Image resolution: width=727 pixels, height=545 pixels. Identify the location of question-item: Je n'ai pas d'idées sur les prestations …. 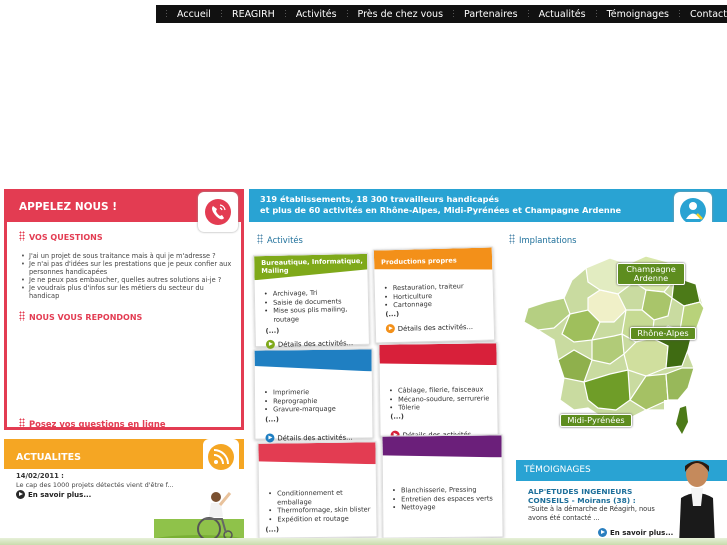
(128, 268).